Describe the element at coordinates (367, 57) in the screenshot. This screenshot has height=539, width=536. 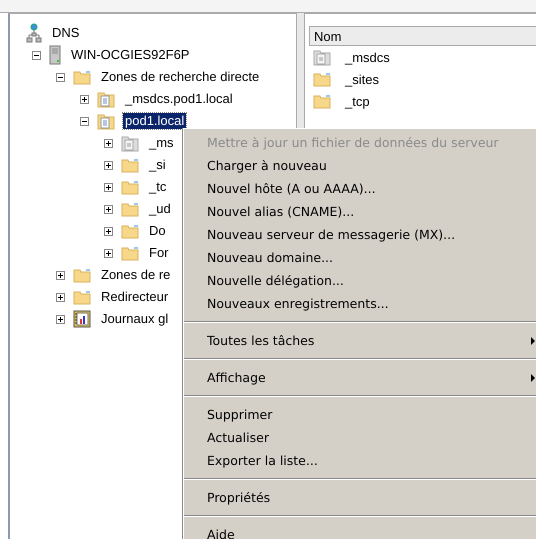
I see `list-item: _msdcs` at that location.